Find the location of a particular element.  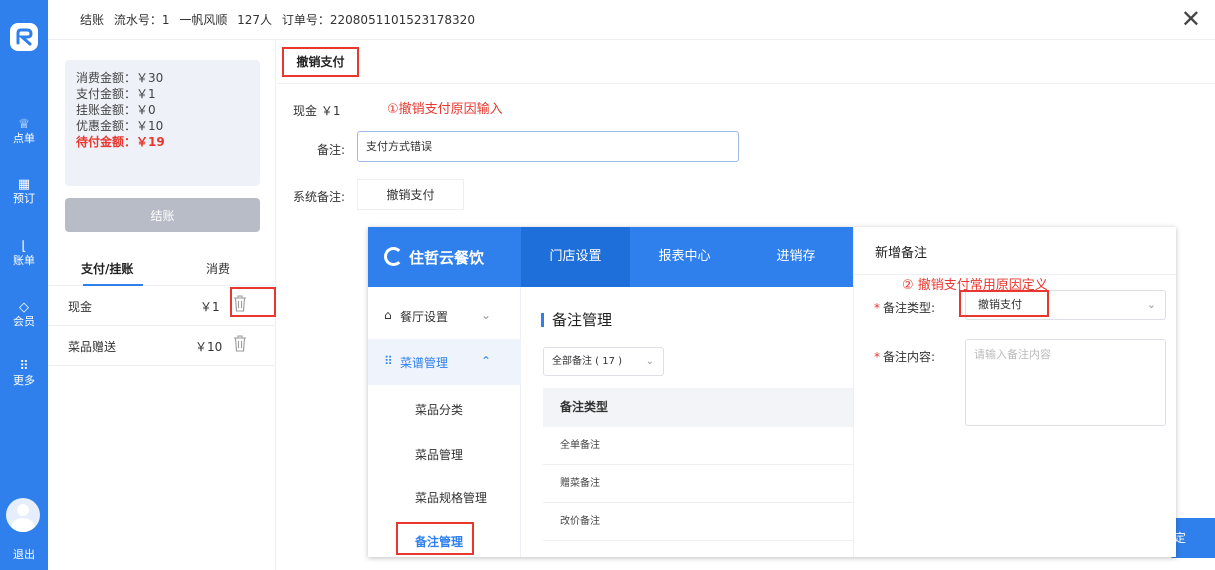

rail-item-label: 更多 is located at coordinates (24, 380).